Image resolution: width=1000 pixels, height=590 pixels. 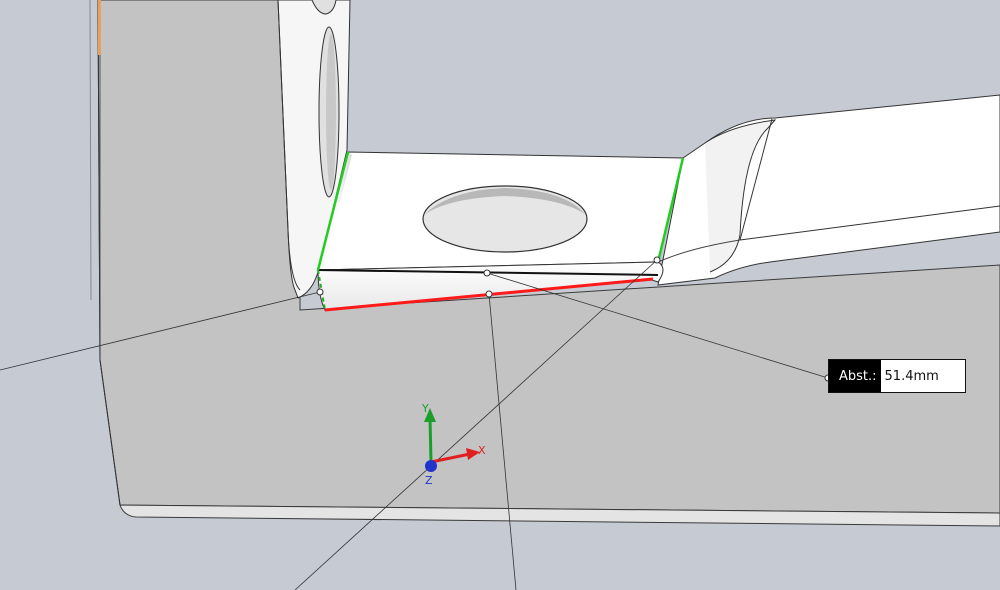 What do you see at coordinates (482, 450) in the screenshot?
I see `triad-x-label: X` at bounding box center [482, 450].